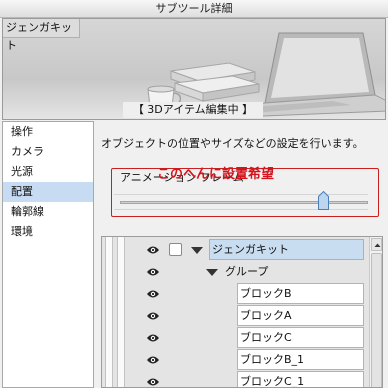  I want to click on panel-description: オブジェクトの位置やサイズなどの設定を行います。, so click(232, 143).